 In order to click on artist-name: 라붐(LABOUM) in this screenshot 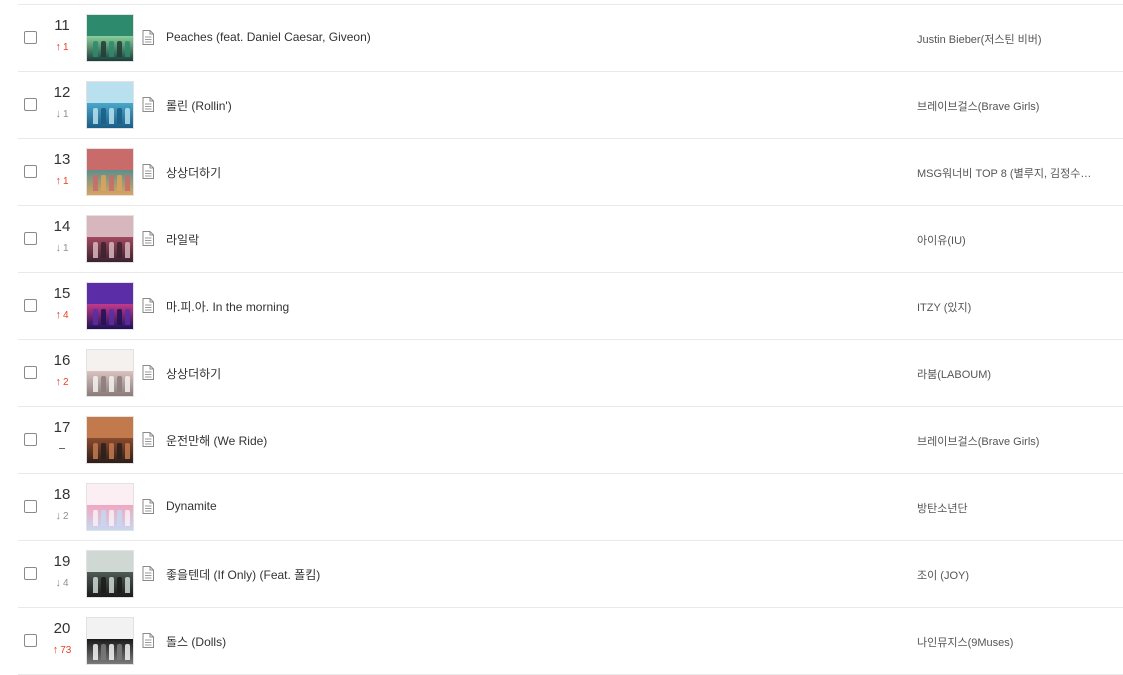, I will do `click(954, 374)`.